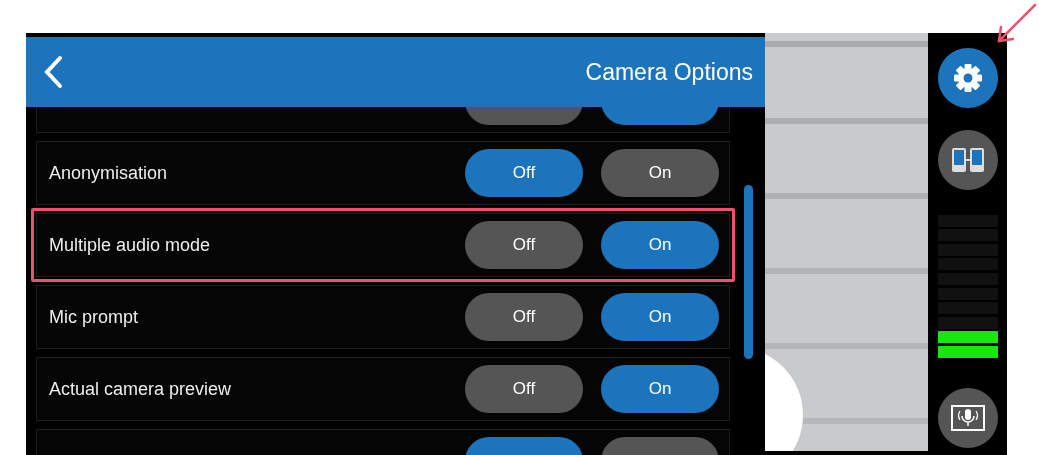 Image resolution: width=1039 pixels, height=455 pixels. Describe the element at coordinates (130, 245) in the screenshot. I see `setting-label: Multiple audio mode` at that location.